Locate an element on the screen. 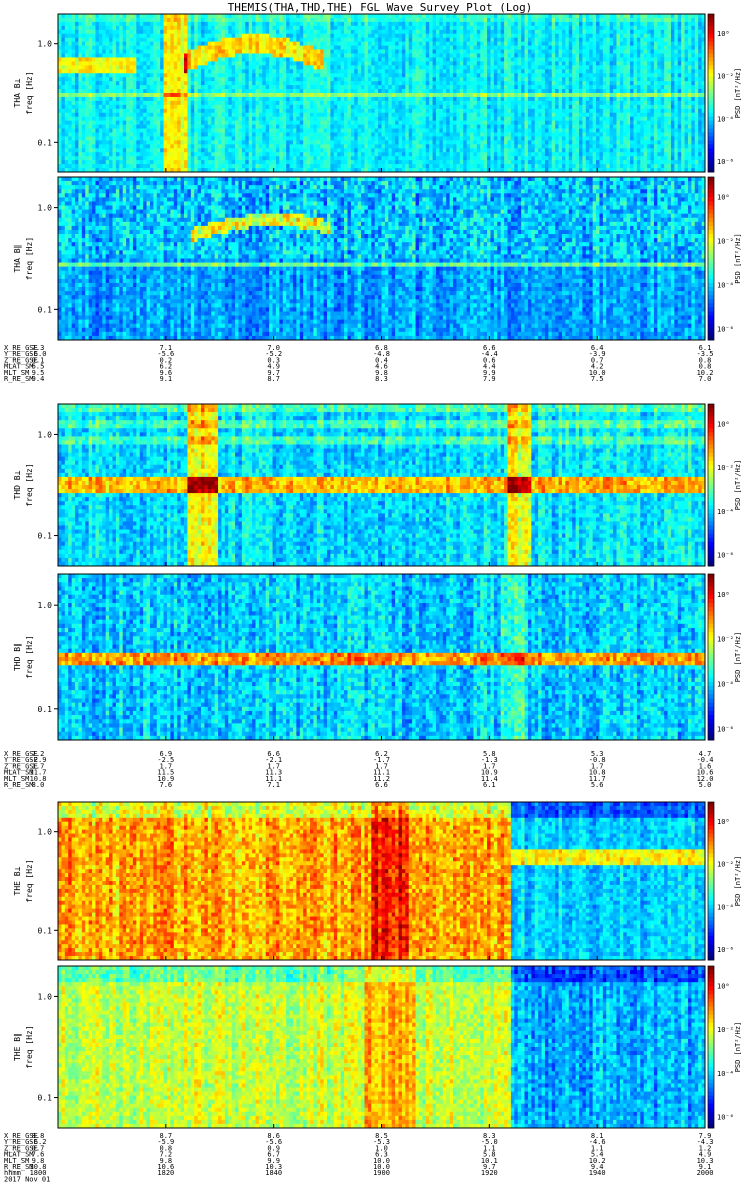  ephemeris-value: 1800 is located at coordinates (38, 1173).